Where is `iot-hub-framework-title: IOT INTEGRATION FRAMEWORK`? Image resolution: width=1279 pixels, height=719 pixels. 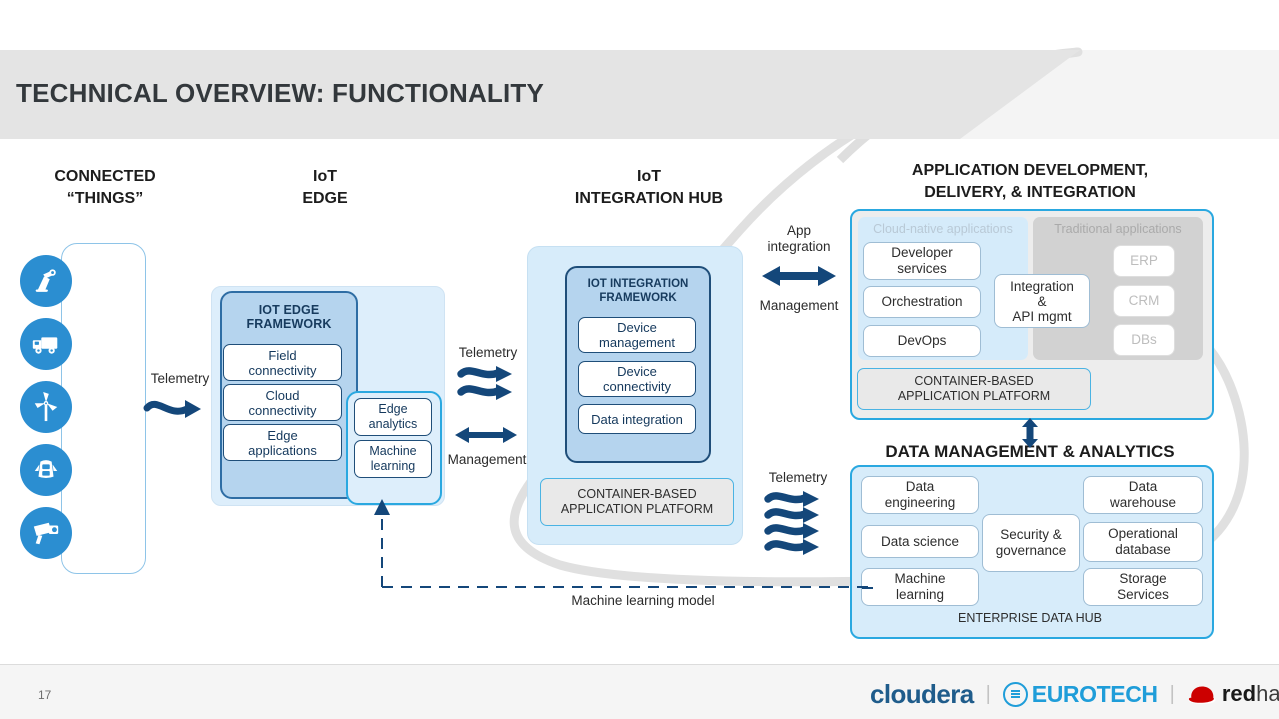
iot-hub-framework-title: IOT INTEGRATION FRAMEWORK is located at coordinates (638, 291).